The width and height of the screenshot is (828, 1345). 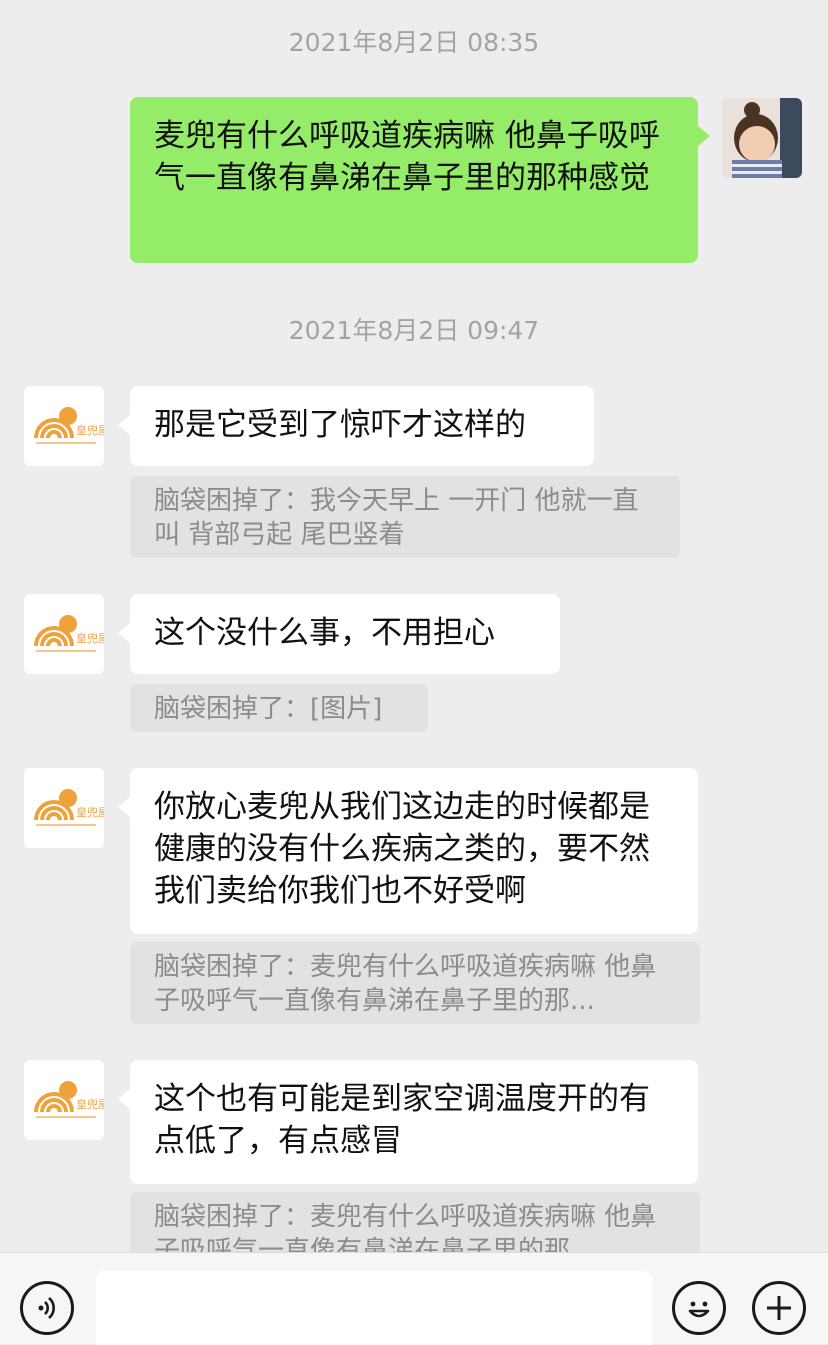 What do you see at coordinates (402, 1120) in the screenshot?
I see `message-text: 这个也有可能是到家空调温度开的有点低了，有点感冒` at bounding box center [402, 1120].